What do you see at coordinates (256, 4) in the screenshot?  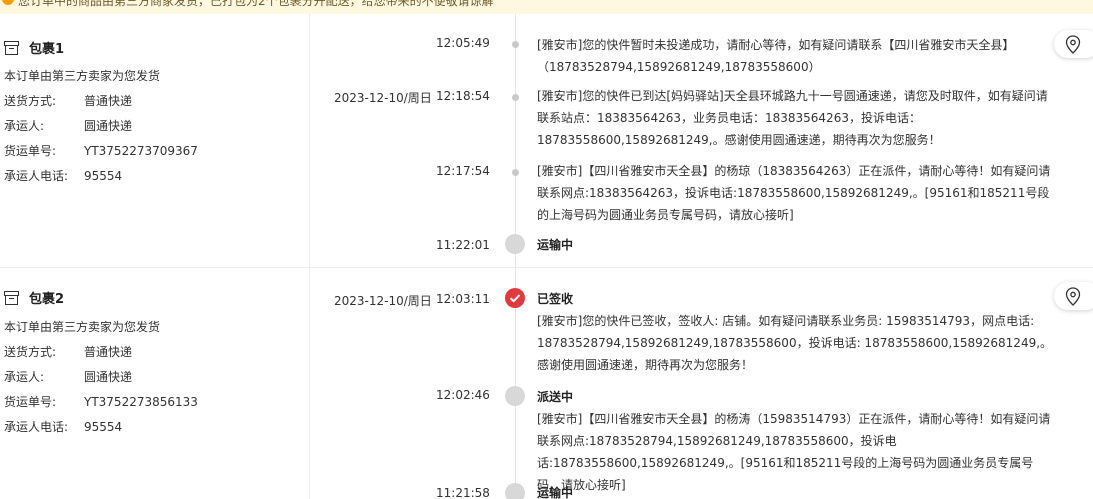 I see `notice-text: 您订单中的商品由第三方商家发货，已打包为2个包裹分开配送，给您带来的不便敬请谅解` at bounding box center [256, 4].